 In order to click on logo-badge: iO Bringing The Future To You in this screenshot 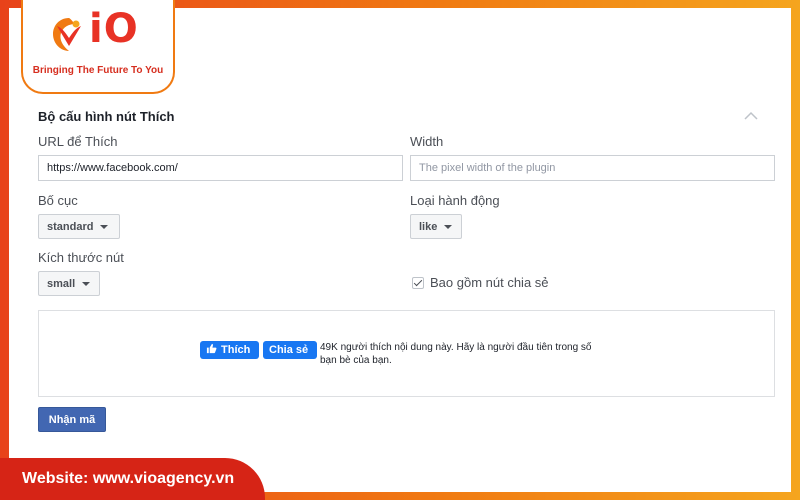, I will do `click(98, 47)`.